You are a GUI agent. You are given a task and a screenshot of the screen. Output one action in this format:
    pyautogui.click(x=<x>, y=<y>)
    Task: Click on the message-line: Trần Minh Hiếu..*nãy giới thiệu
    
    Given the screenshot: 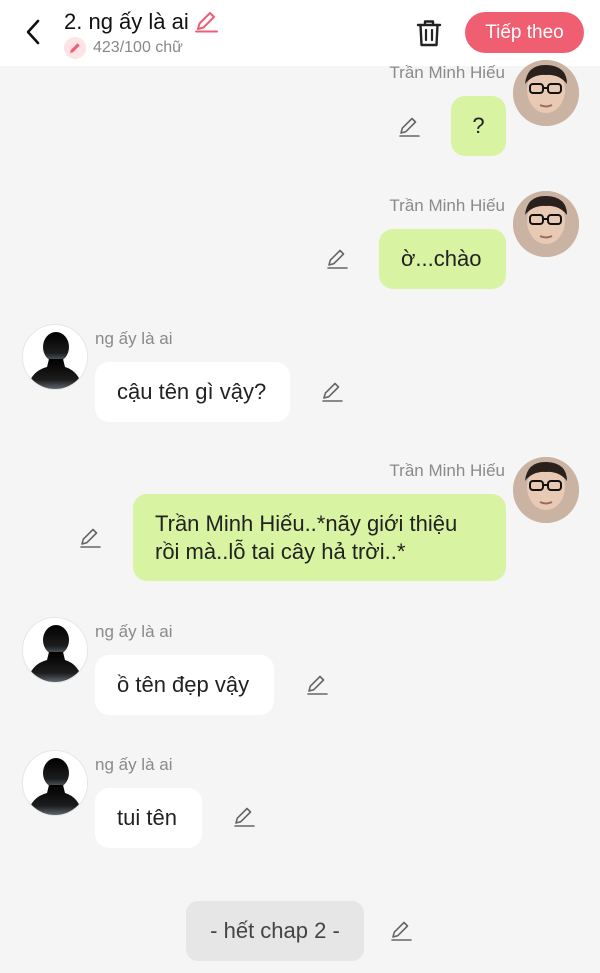 What is the action you would take?
    pyautogui.click(x=306, y=523)
    